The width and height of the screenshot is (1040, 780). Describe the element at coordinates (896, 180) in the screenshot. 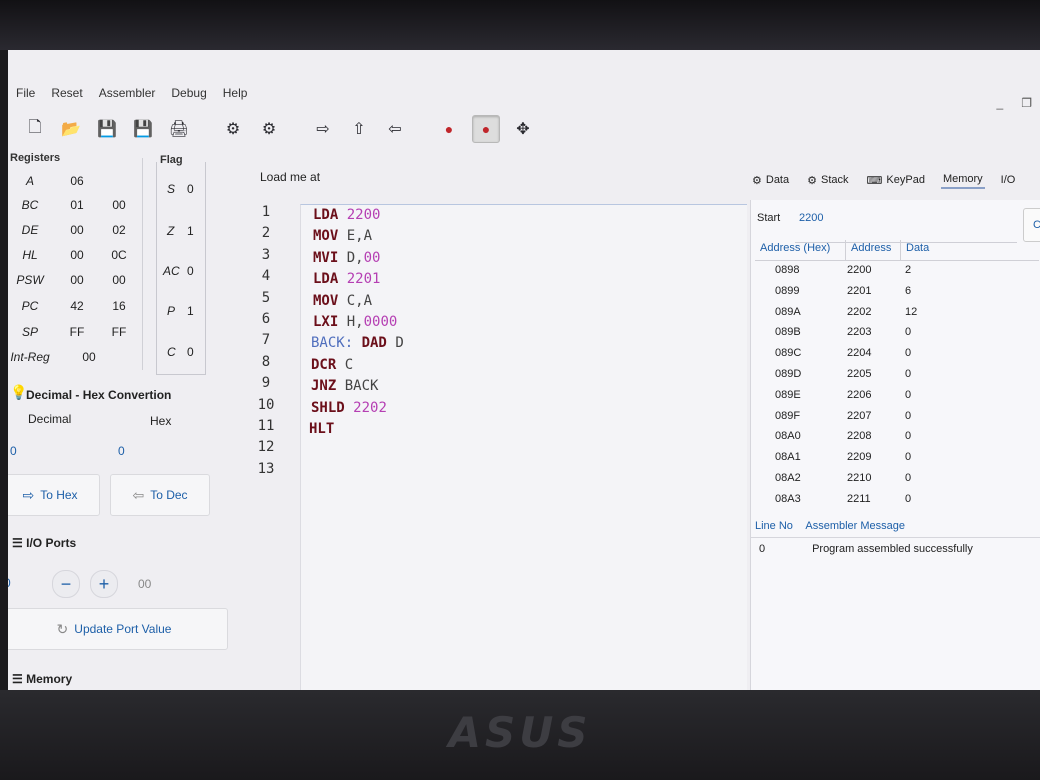

I see `tab-keypad: ⌨ KeyPad` at that location.